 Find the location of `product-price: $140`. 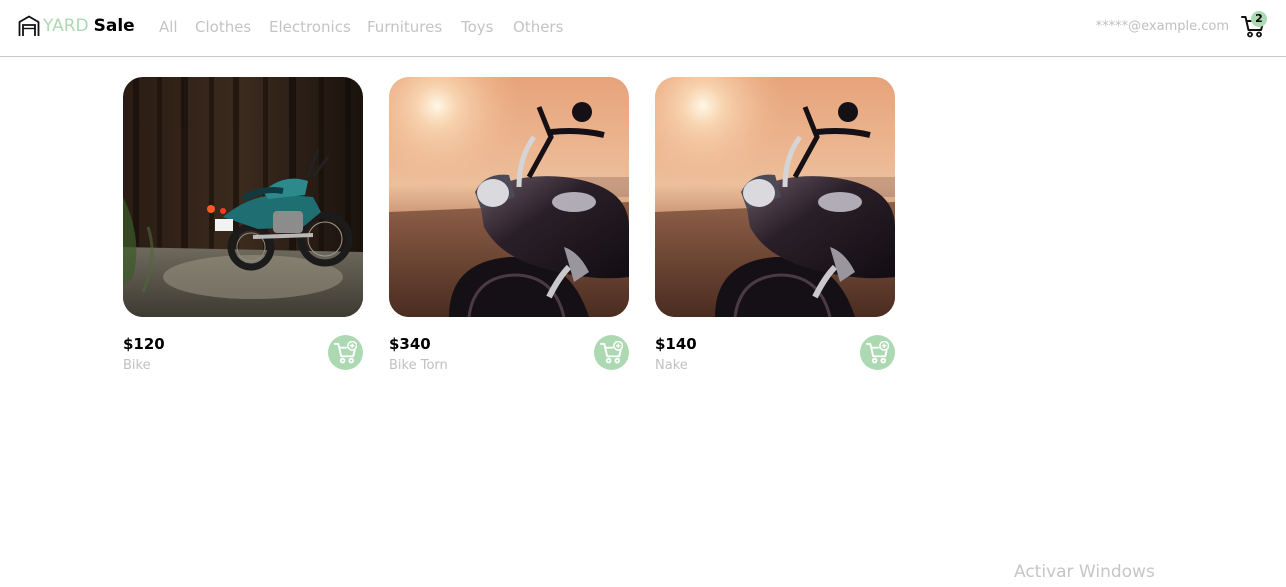

product-price: $140 is located at coordinates (676, 344).